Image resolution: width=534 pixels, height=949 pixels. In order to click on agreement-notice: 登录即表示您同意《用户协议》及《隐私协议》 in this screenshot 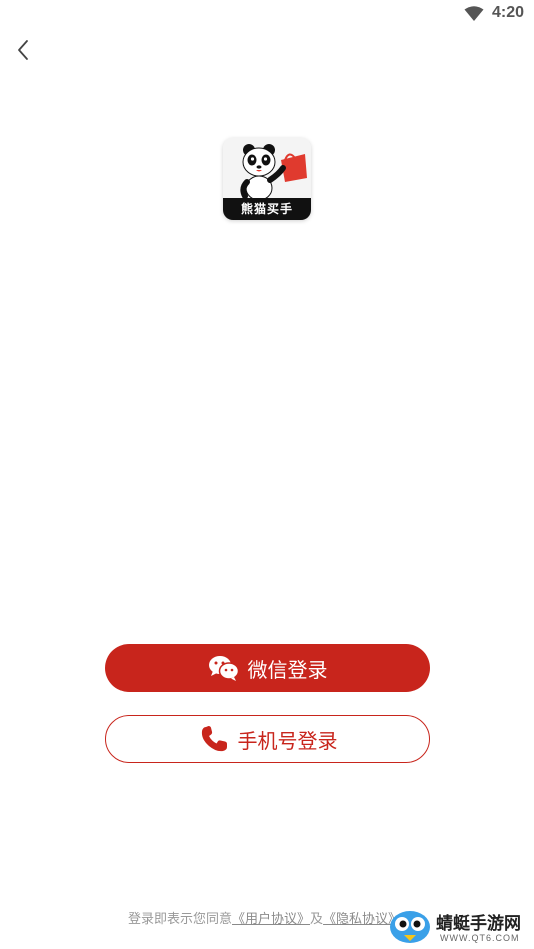, I will do `click(264, 917)`.